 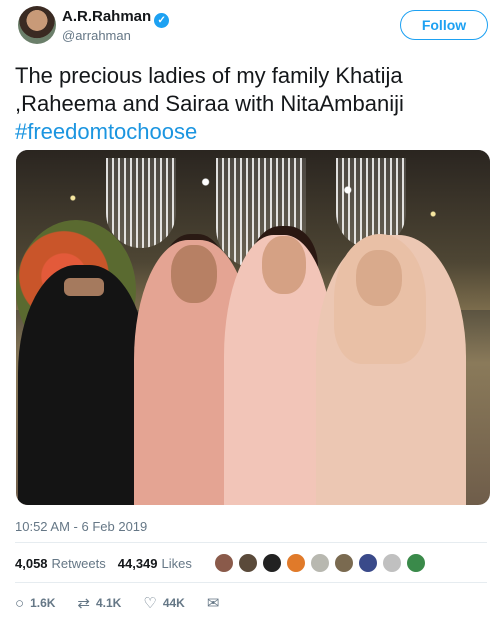 I want to click on photo-person-eyes, so click(x=84, y=287).